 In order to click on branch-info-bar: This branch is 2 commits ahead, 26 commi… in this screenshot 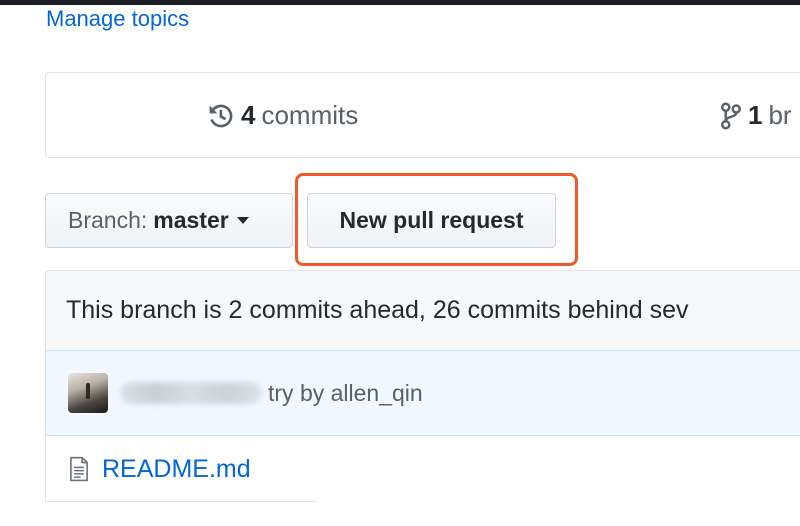, I will do `click(422, 310)`.